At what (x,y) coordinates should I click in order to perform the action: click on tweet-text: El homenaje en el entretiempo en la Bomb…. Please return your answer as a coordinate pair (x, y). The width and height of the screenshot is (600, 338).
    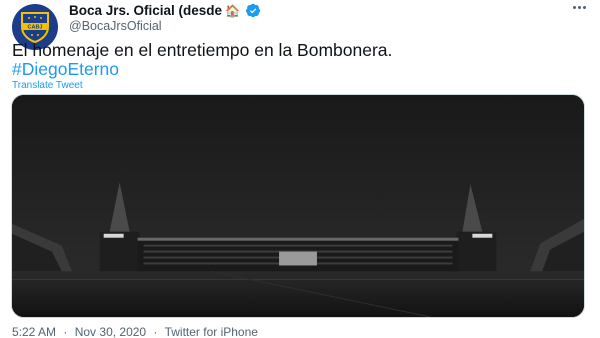
    Looking at the image, I should click on (202, 50).